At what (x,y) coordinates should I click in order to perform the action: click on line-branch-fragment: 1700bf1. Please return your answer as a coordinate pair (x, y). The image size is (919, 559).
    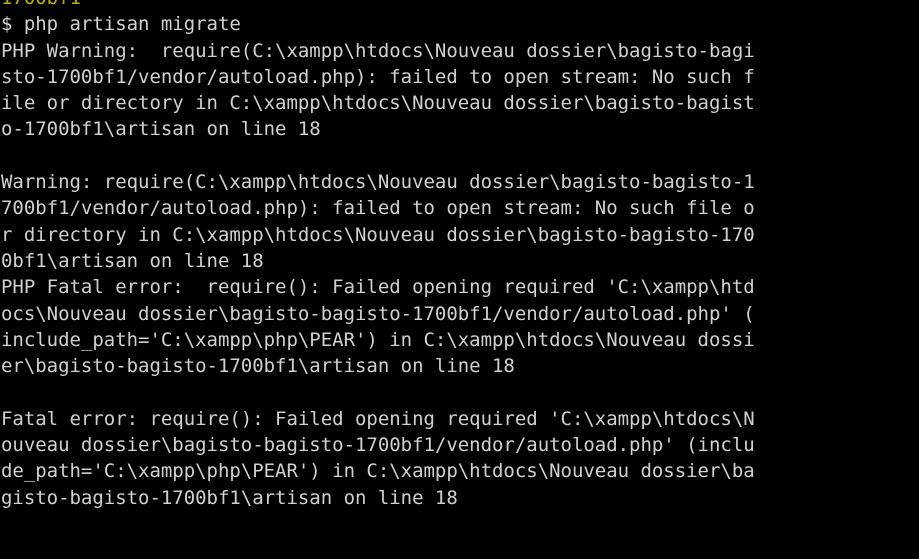
    Looking at the image, I should click on (460, 5).